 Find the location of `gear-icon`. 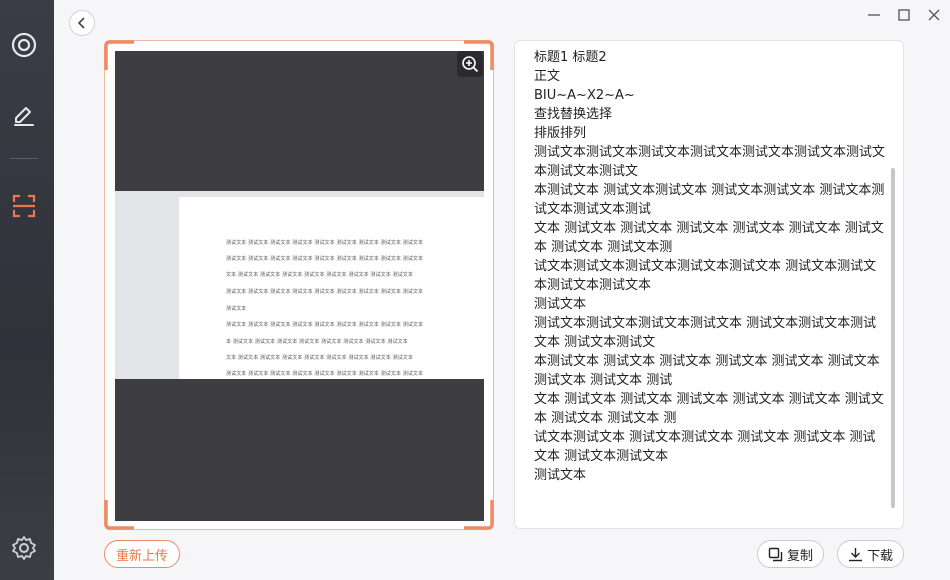

gear-icon is located at coordinates (24, 548).